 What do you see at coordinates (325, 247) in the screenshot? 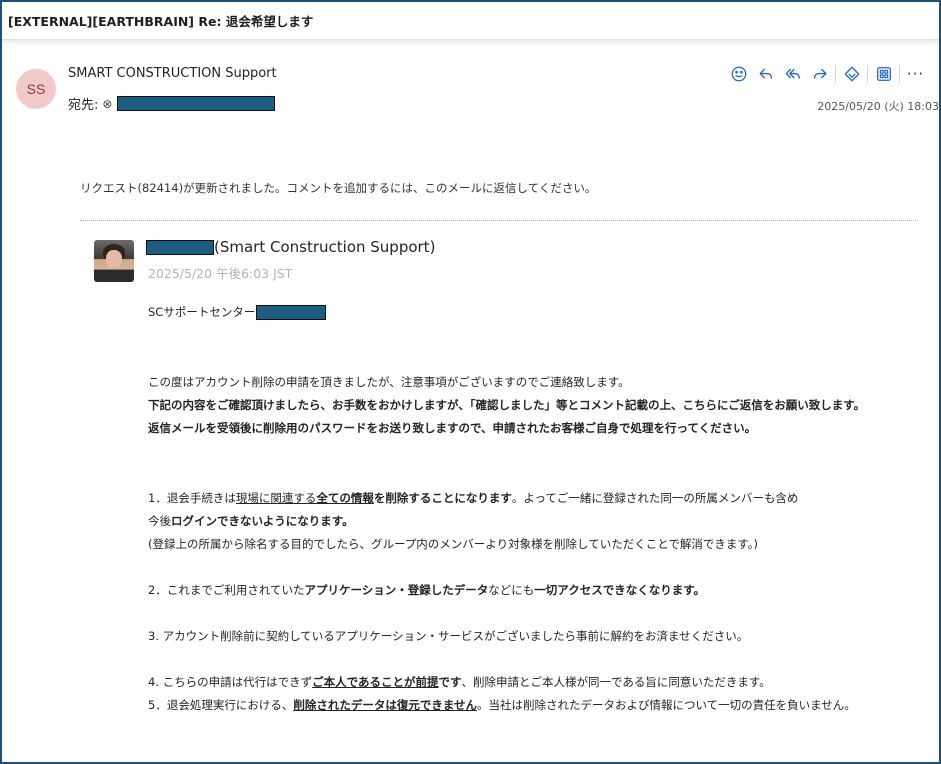
I see `agent-org: (Smart Construction Support)` at bounding box center [325, 247].